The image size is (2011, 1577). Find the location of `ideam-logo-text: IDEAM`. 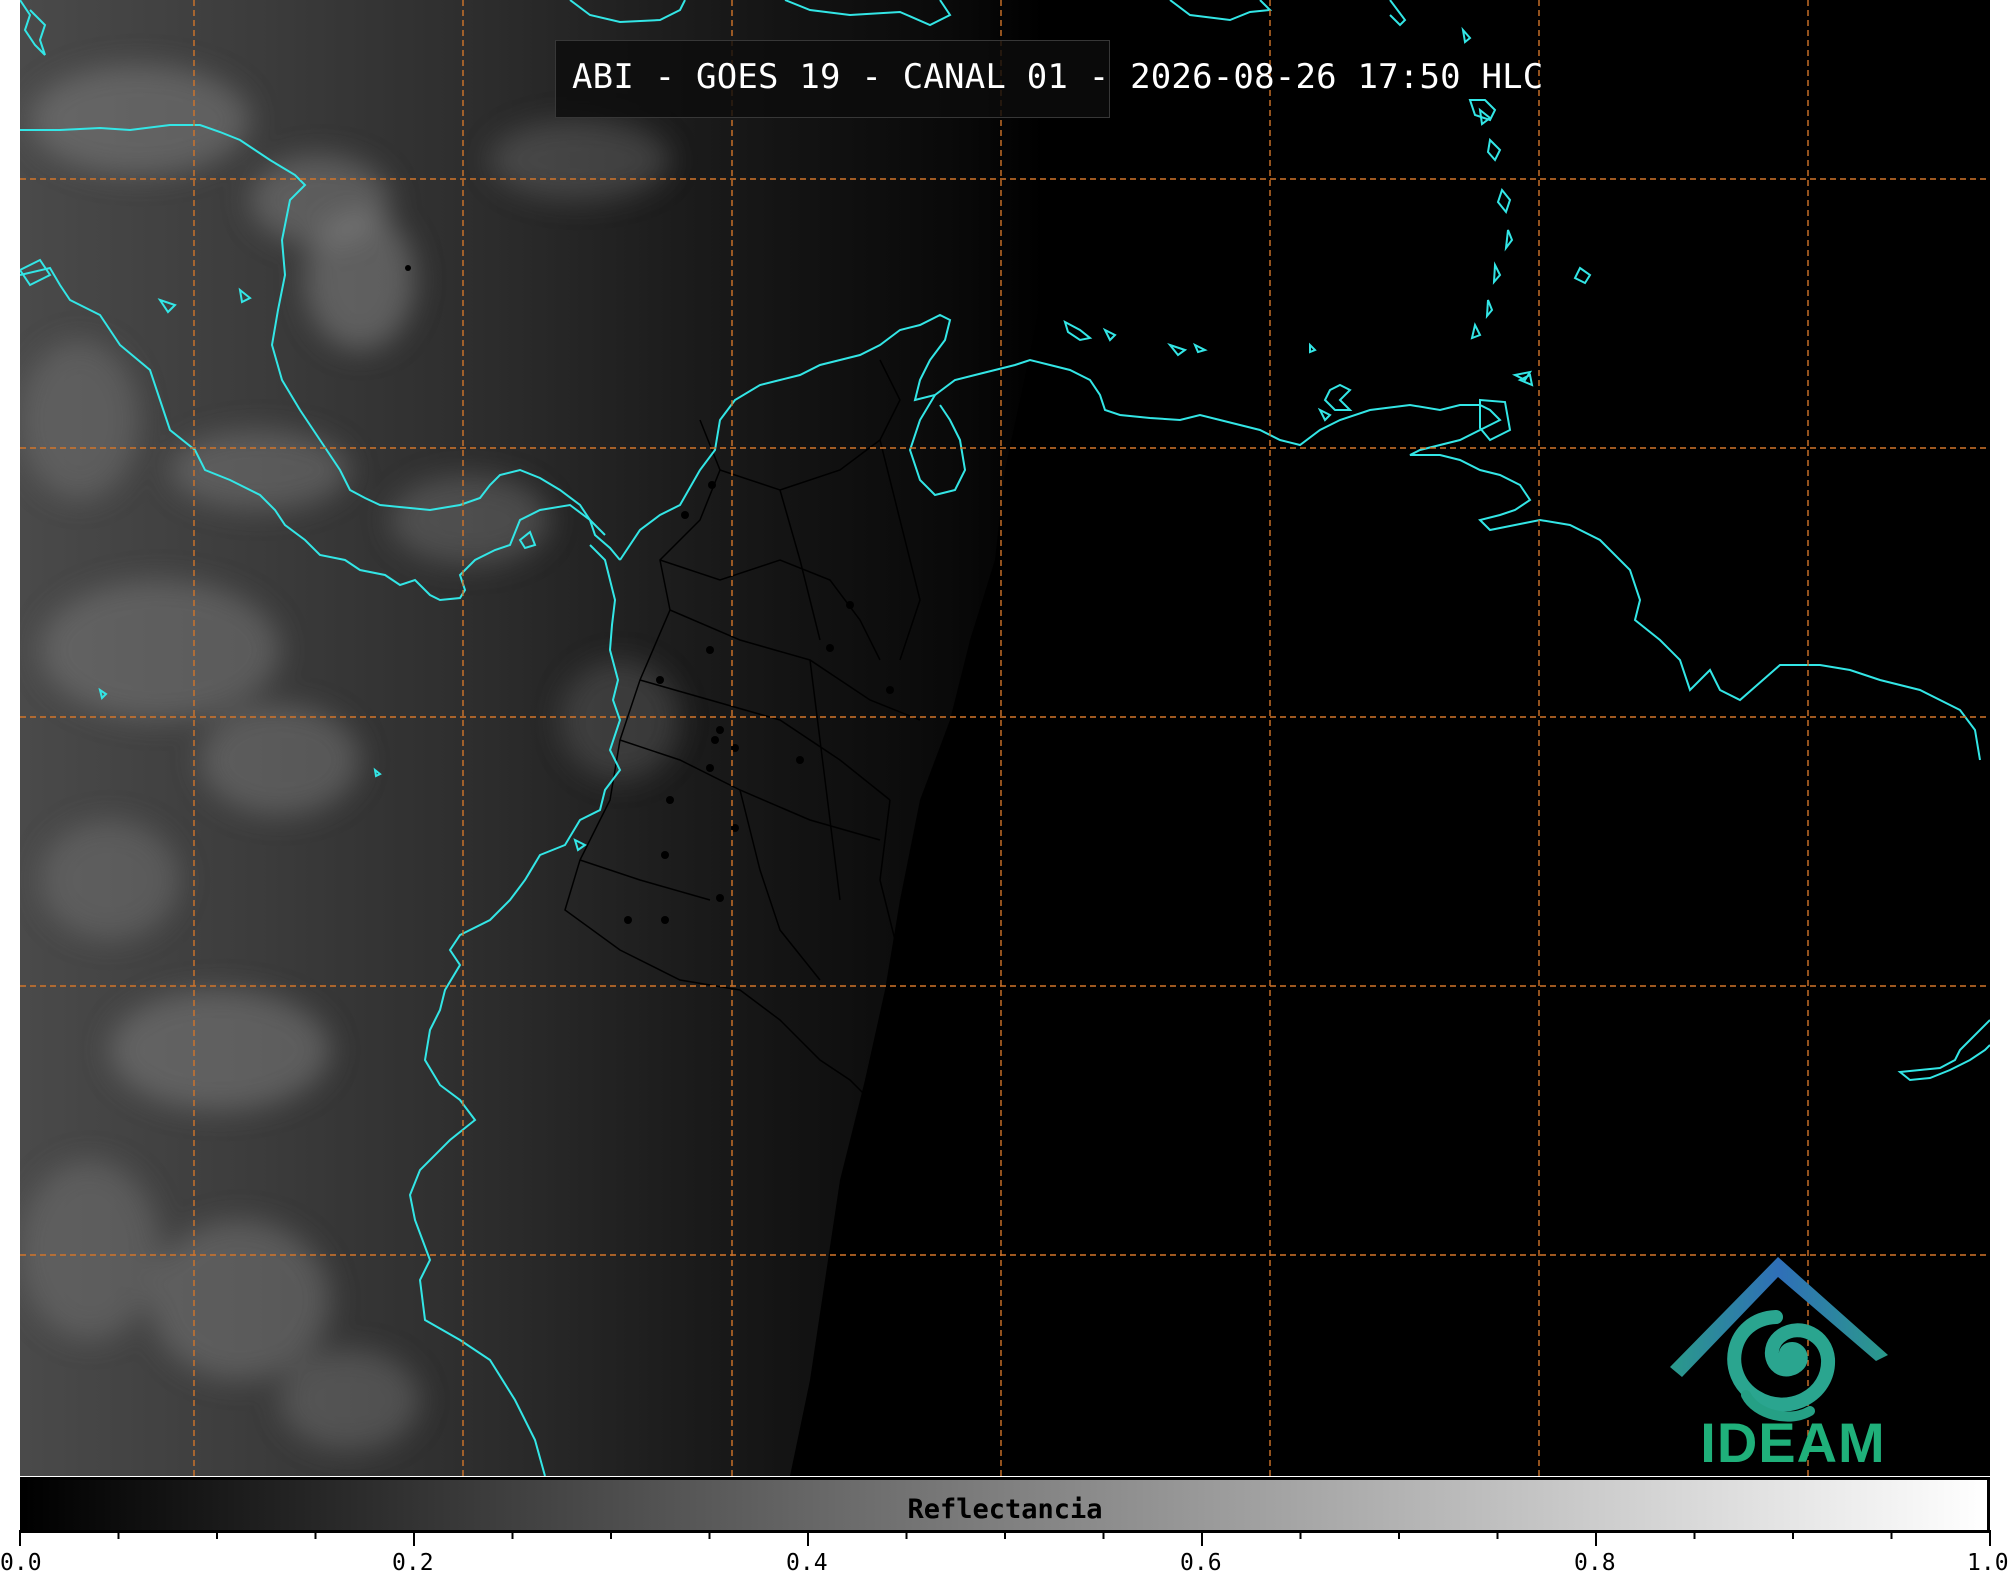

ideam-logo-text: IDEAM is located at coordinates (1793, 1442).